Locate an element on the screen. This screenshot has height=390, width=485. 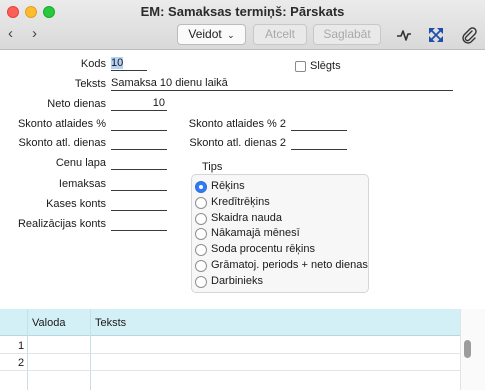
realizacijas-konts-label: Realizācijas konts is located at coordinates (61, 224).